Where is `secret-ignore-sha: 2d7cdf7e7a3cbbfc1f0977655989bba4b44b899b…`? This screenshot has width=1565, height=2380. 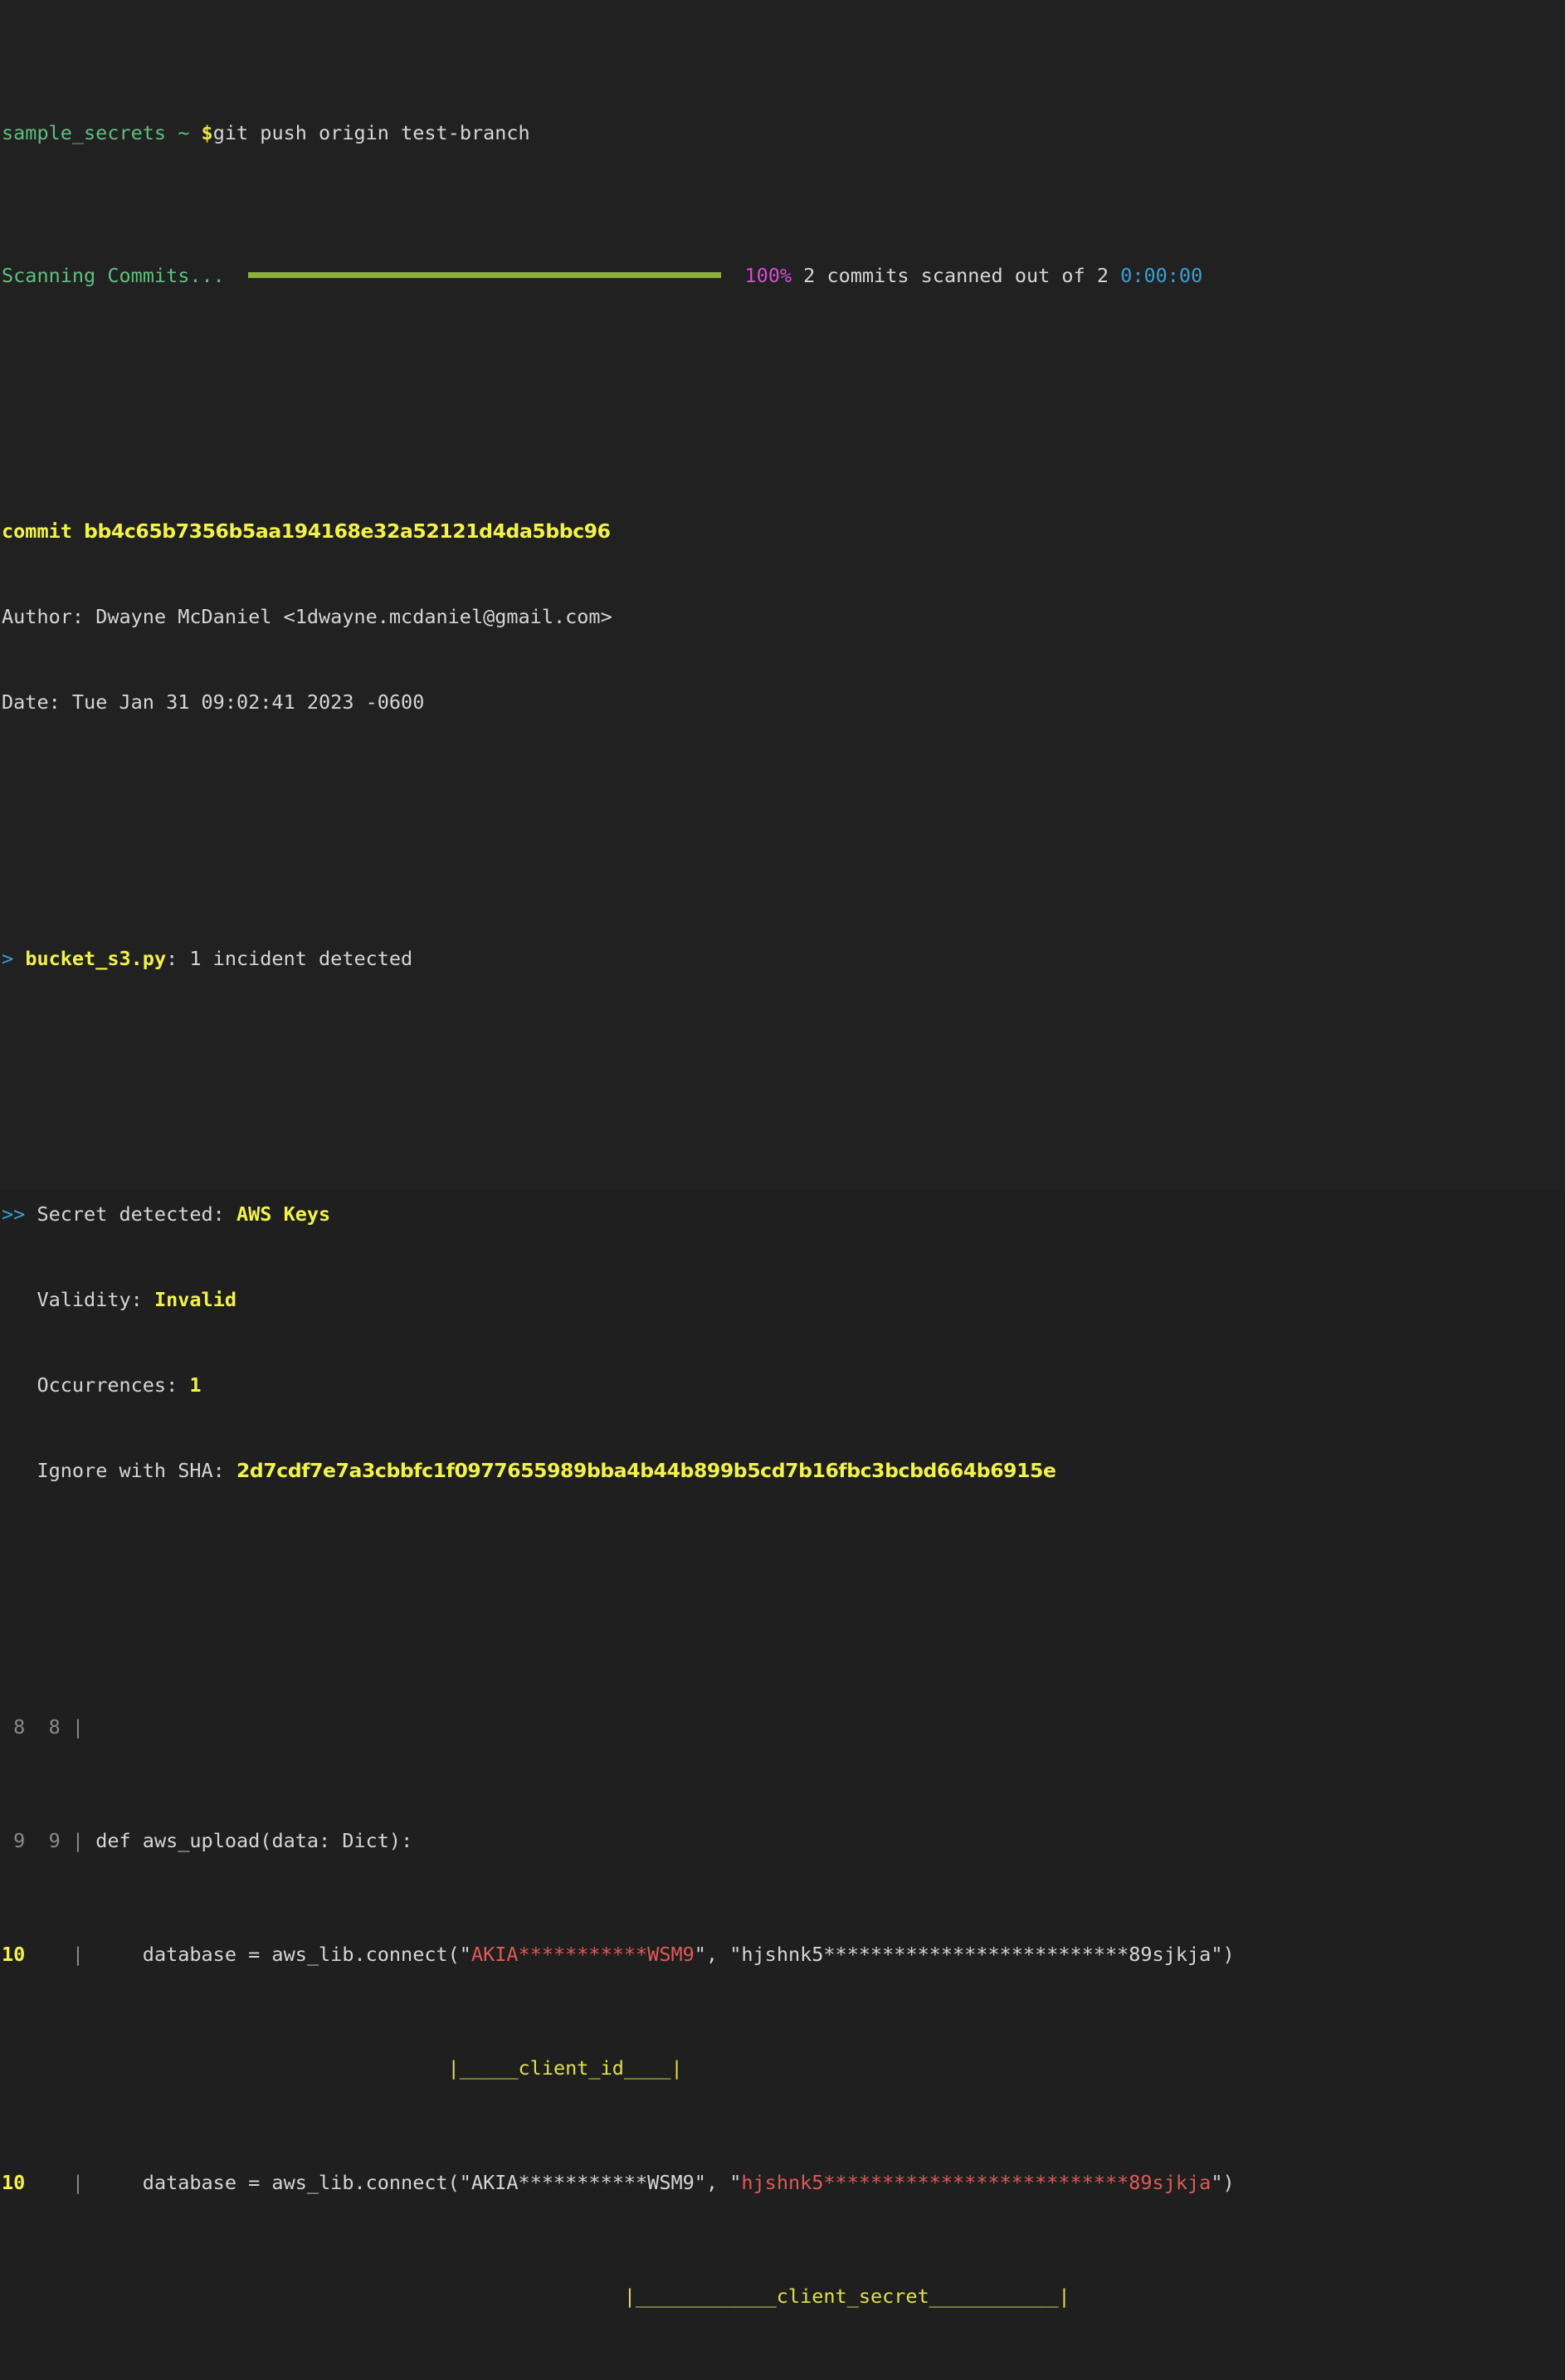 secret-ignore-sha: 2d7cdf7e7a3cbbfc1f0977655989bba4b44b899b… is located at coordinates (646, 1471).